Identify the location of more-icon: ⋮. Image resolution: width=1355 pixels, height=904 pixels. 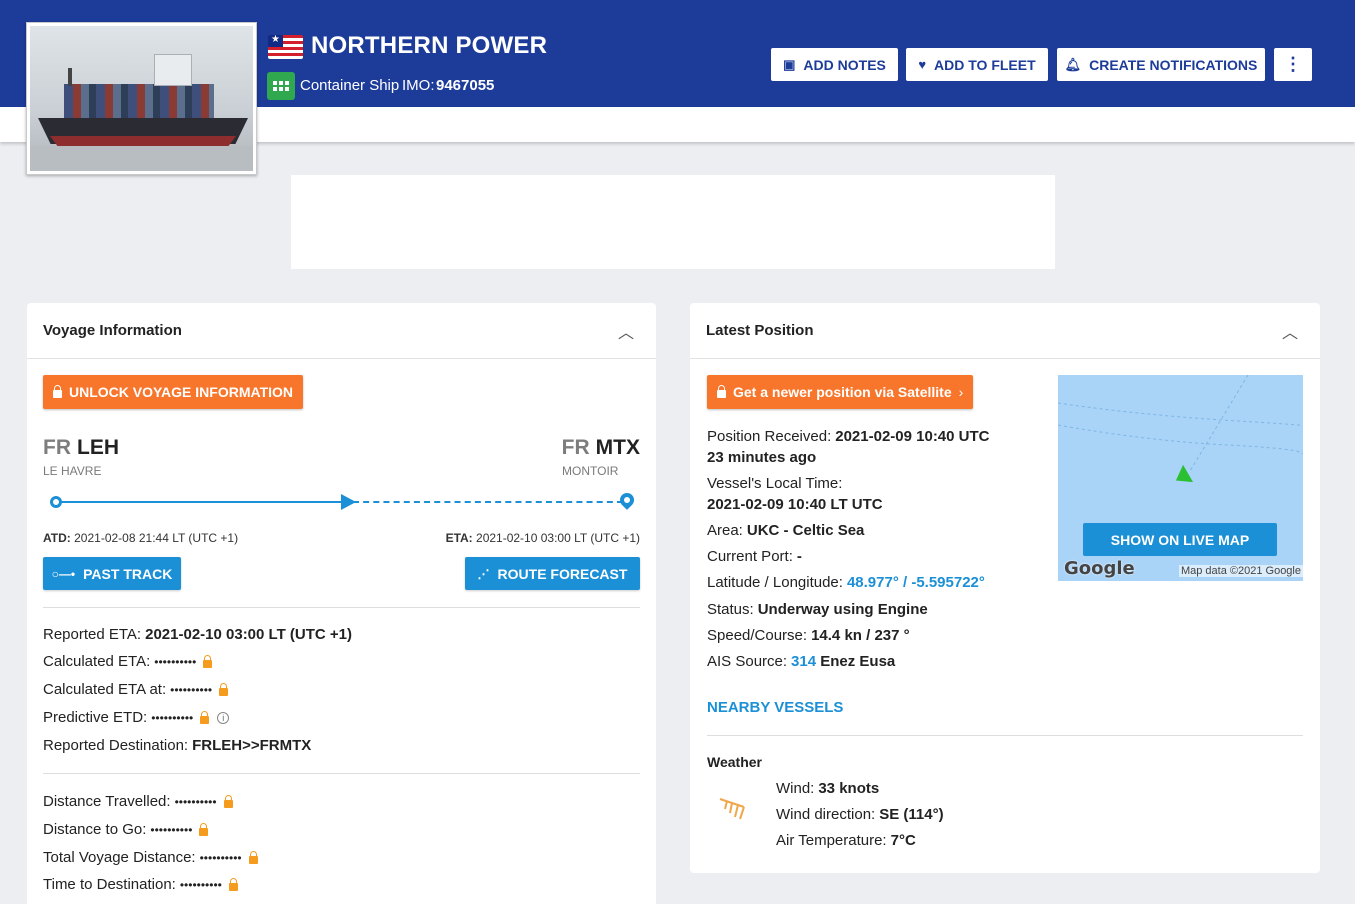
(1293, 64).